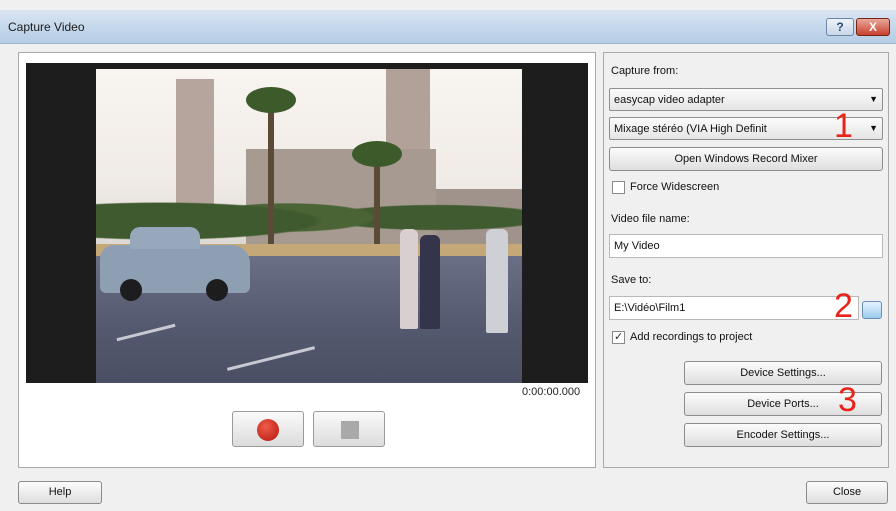  I want to click on stop-button, so click(349, 429).